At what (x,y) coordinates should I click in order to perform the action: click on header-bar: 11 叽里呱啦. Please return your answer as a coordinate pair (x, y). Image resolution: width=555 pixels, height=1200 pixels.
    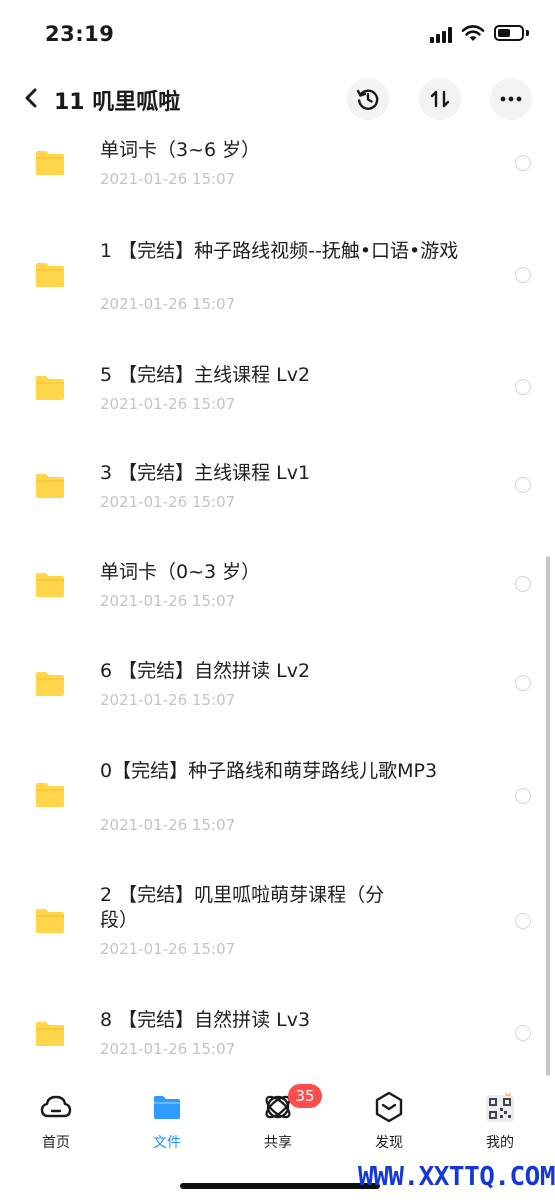
    Looking at the image, I should click on (277, 101).